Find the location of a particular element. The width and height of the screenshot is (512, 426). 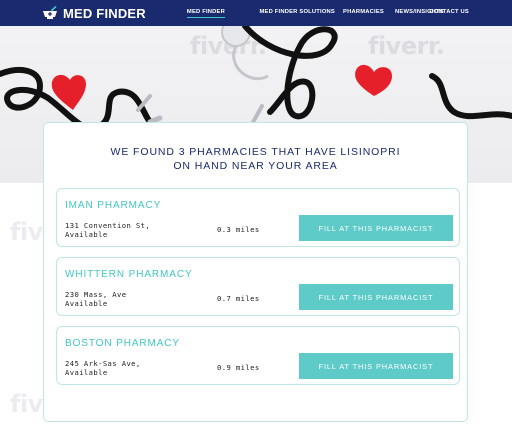

pharmacy-distance: 0.9 miles is located at coordinates (238, 367).